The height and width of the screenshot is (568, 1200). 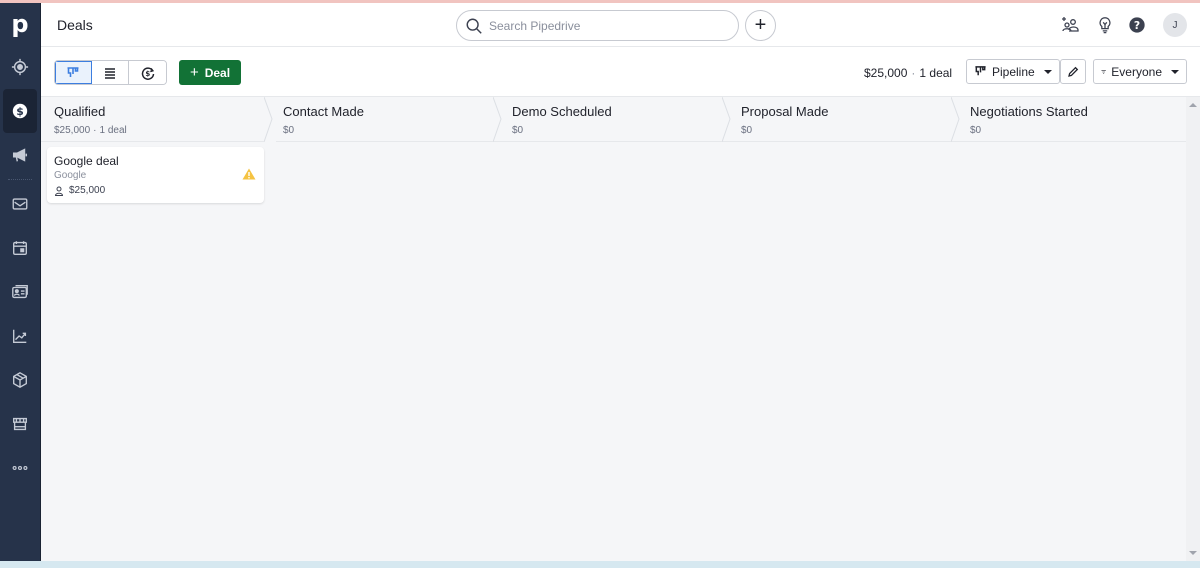 I want to click on calendar-icon, so click(x=20, y=248).